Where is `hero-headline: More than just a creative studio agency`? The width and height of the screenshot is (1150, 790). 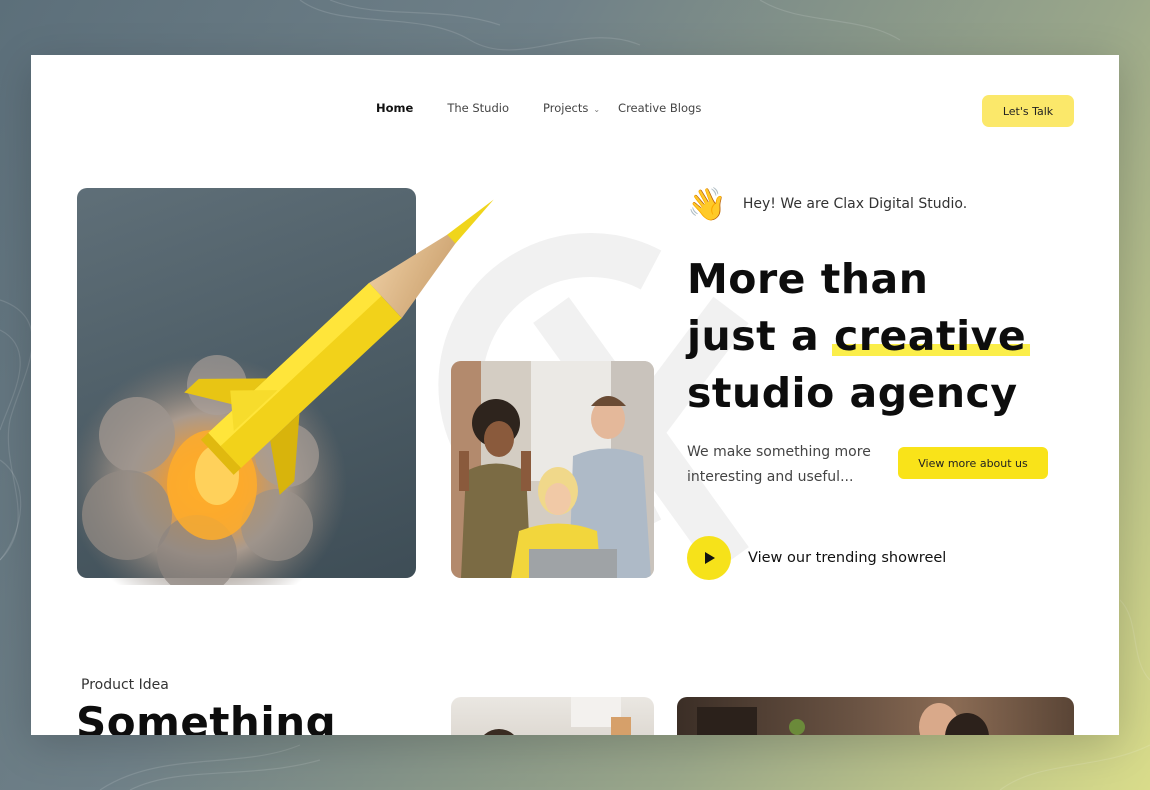 hero-headline: More than just a creative studio agency is located at coordinates (897, 336).